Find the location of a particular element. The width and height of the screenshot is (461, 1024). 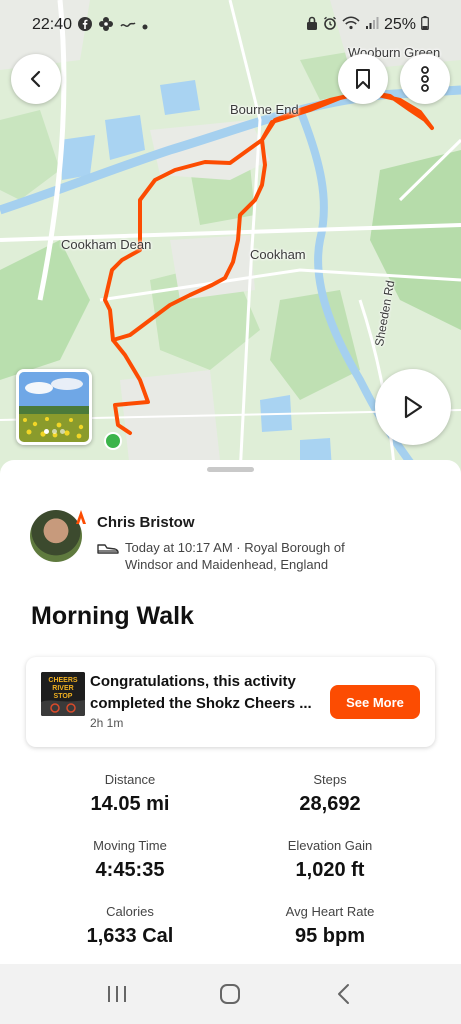

stat-value: 4:45:35 is located at coordinates (130, 870).